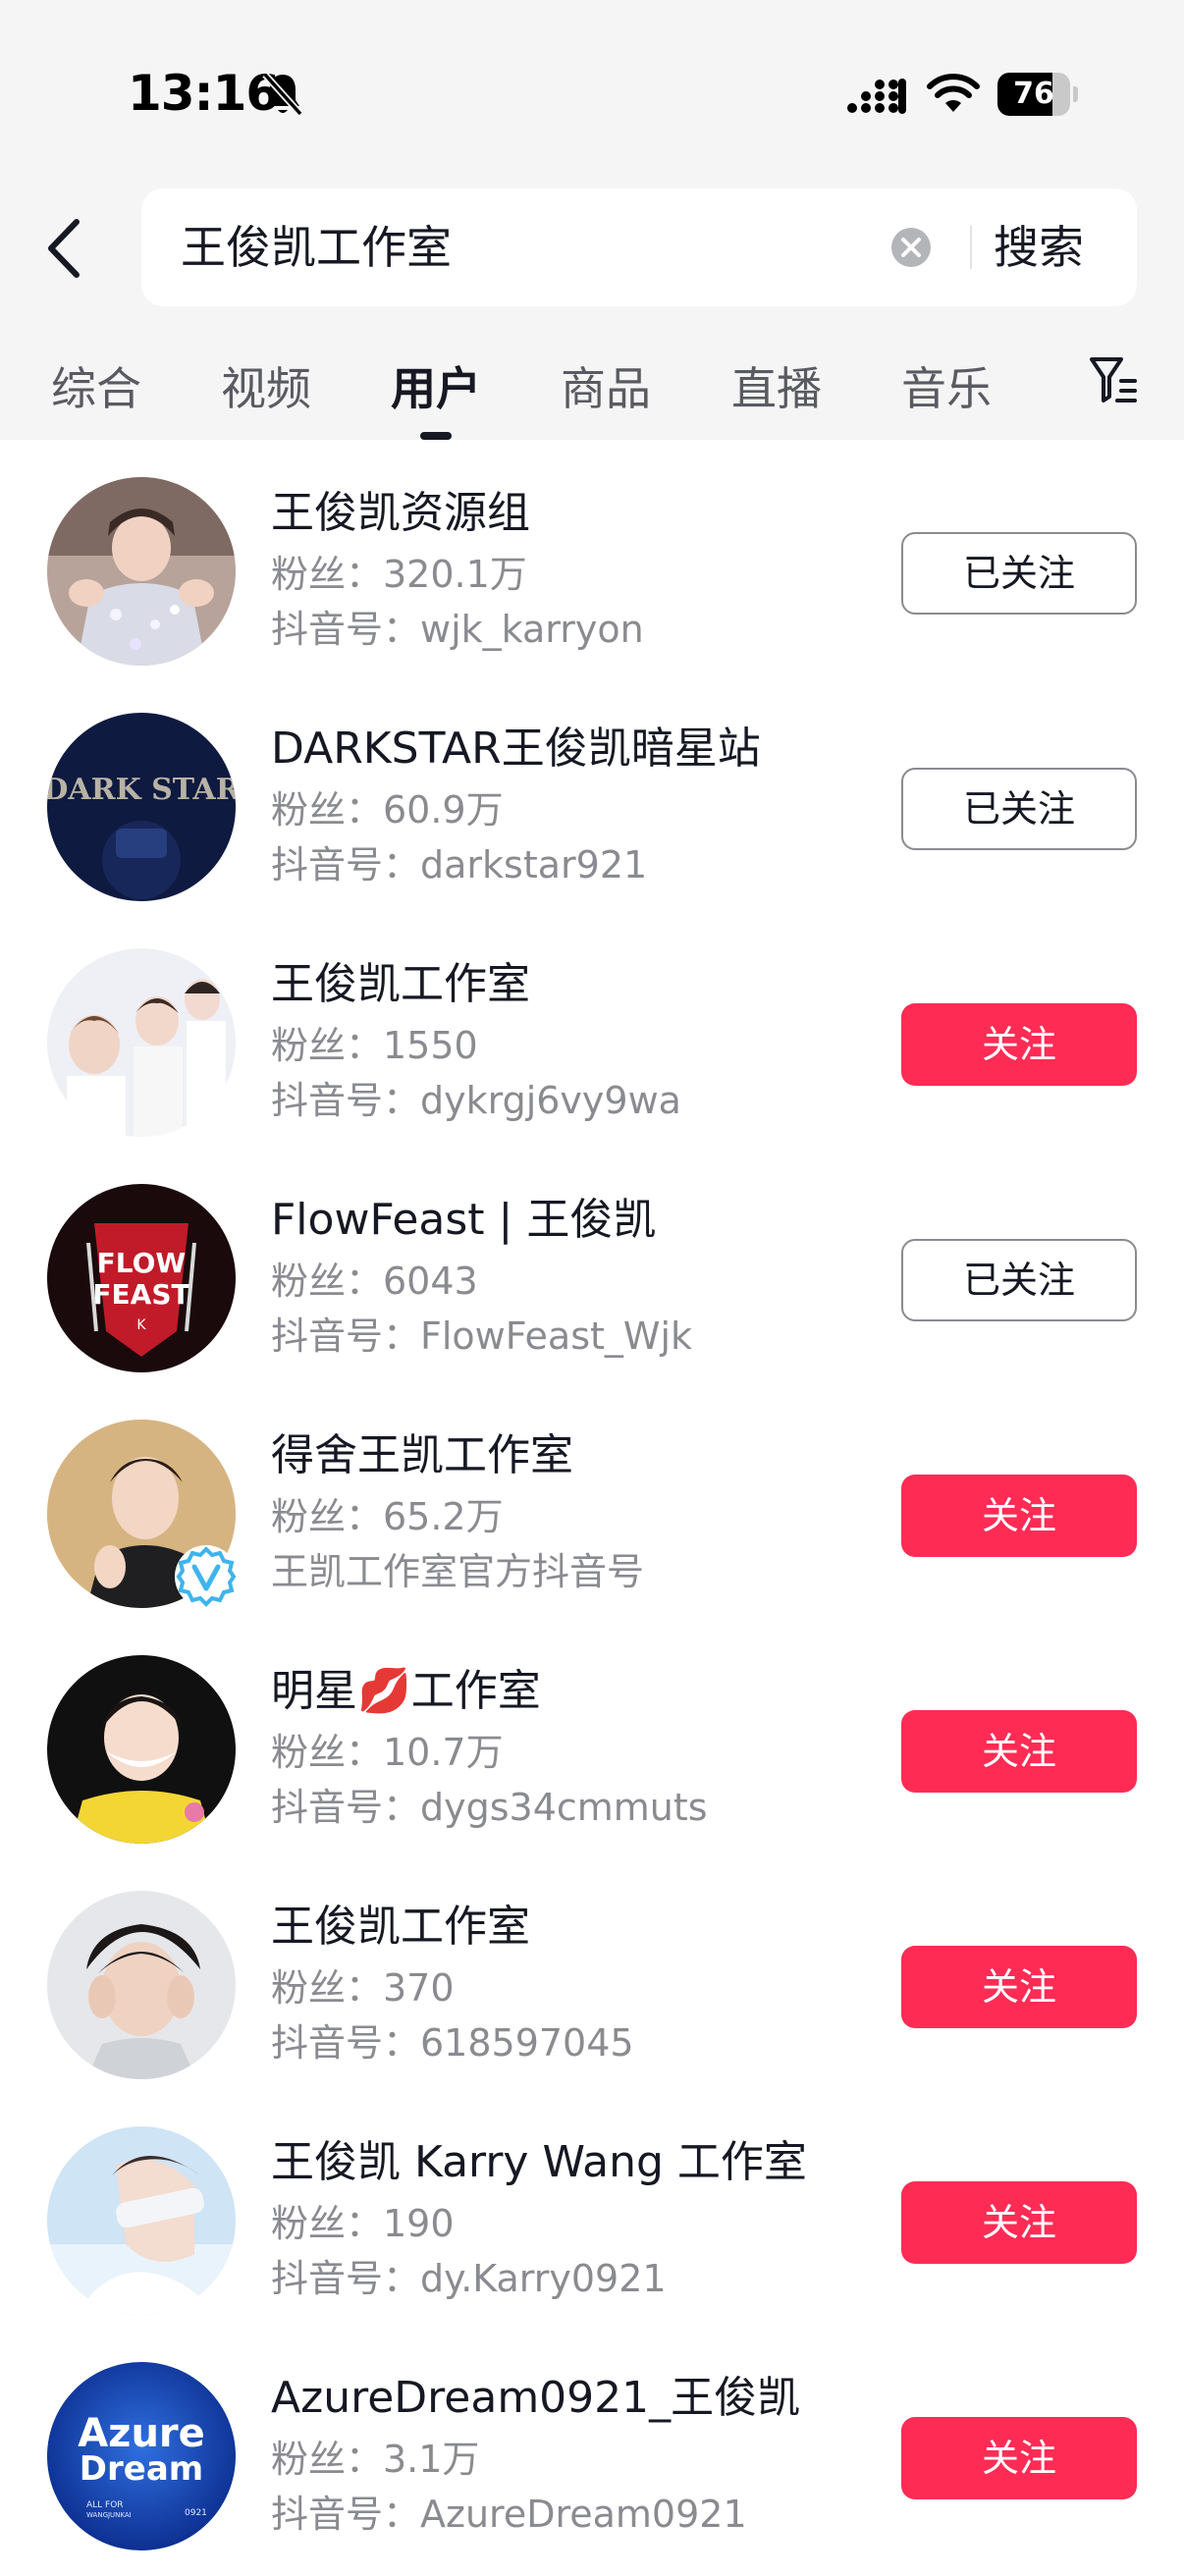  What do you see at coordinates (141, 2469) in the screenshot?
I see `avatar-dream-text: Dream` at bounding box center [141, 2469].